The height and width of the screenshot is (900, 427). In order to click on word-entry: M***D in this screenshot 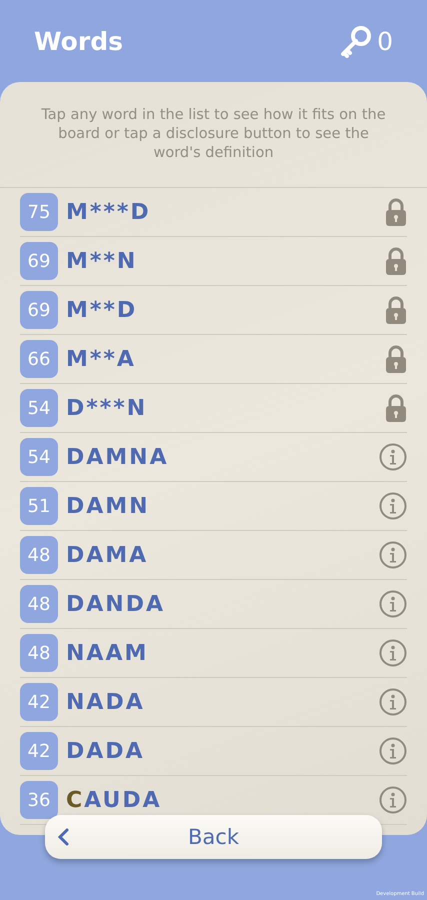, I will do `click(221, 212)`.